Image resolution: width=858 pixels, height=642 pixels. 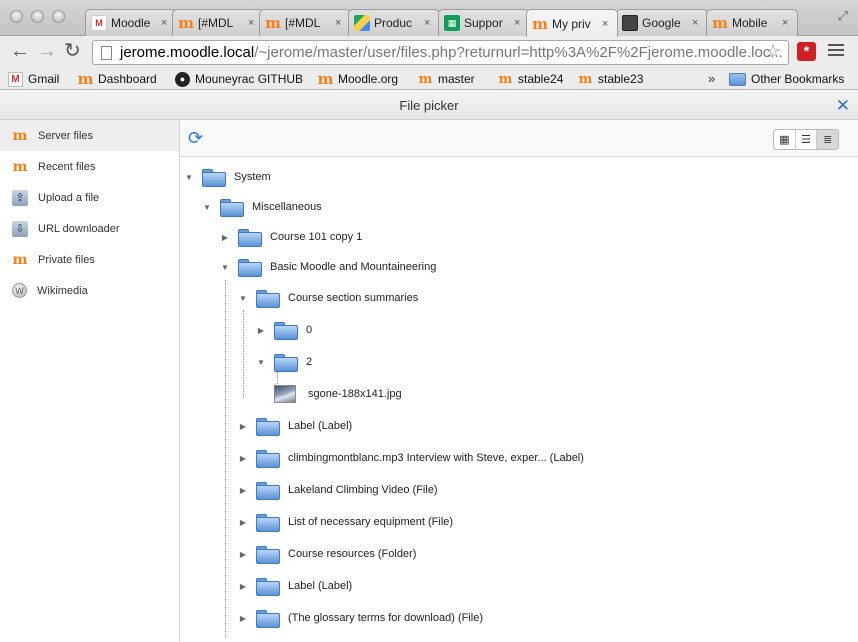 I want to click on browser-tab: ▦ Suppor ×, so click(x=484, y=22).